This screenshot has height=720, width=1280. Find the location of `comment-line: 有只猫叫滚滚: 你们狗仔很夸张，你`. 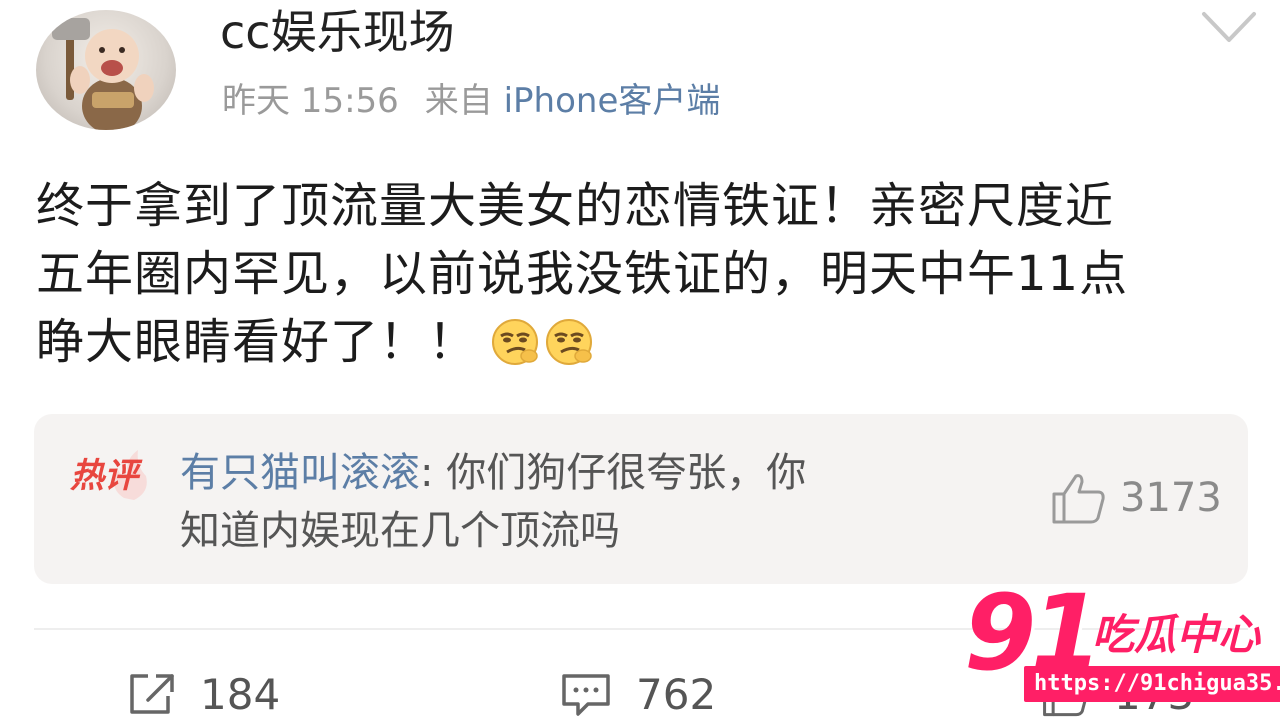

comment-line: 有只猫叫滚滚: 你们狗仔很夸张，你 is located at coordinates (590, 473).